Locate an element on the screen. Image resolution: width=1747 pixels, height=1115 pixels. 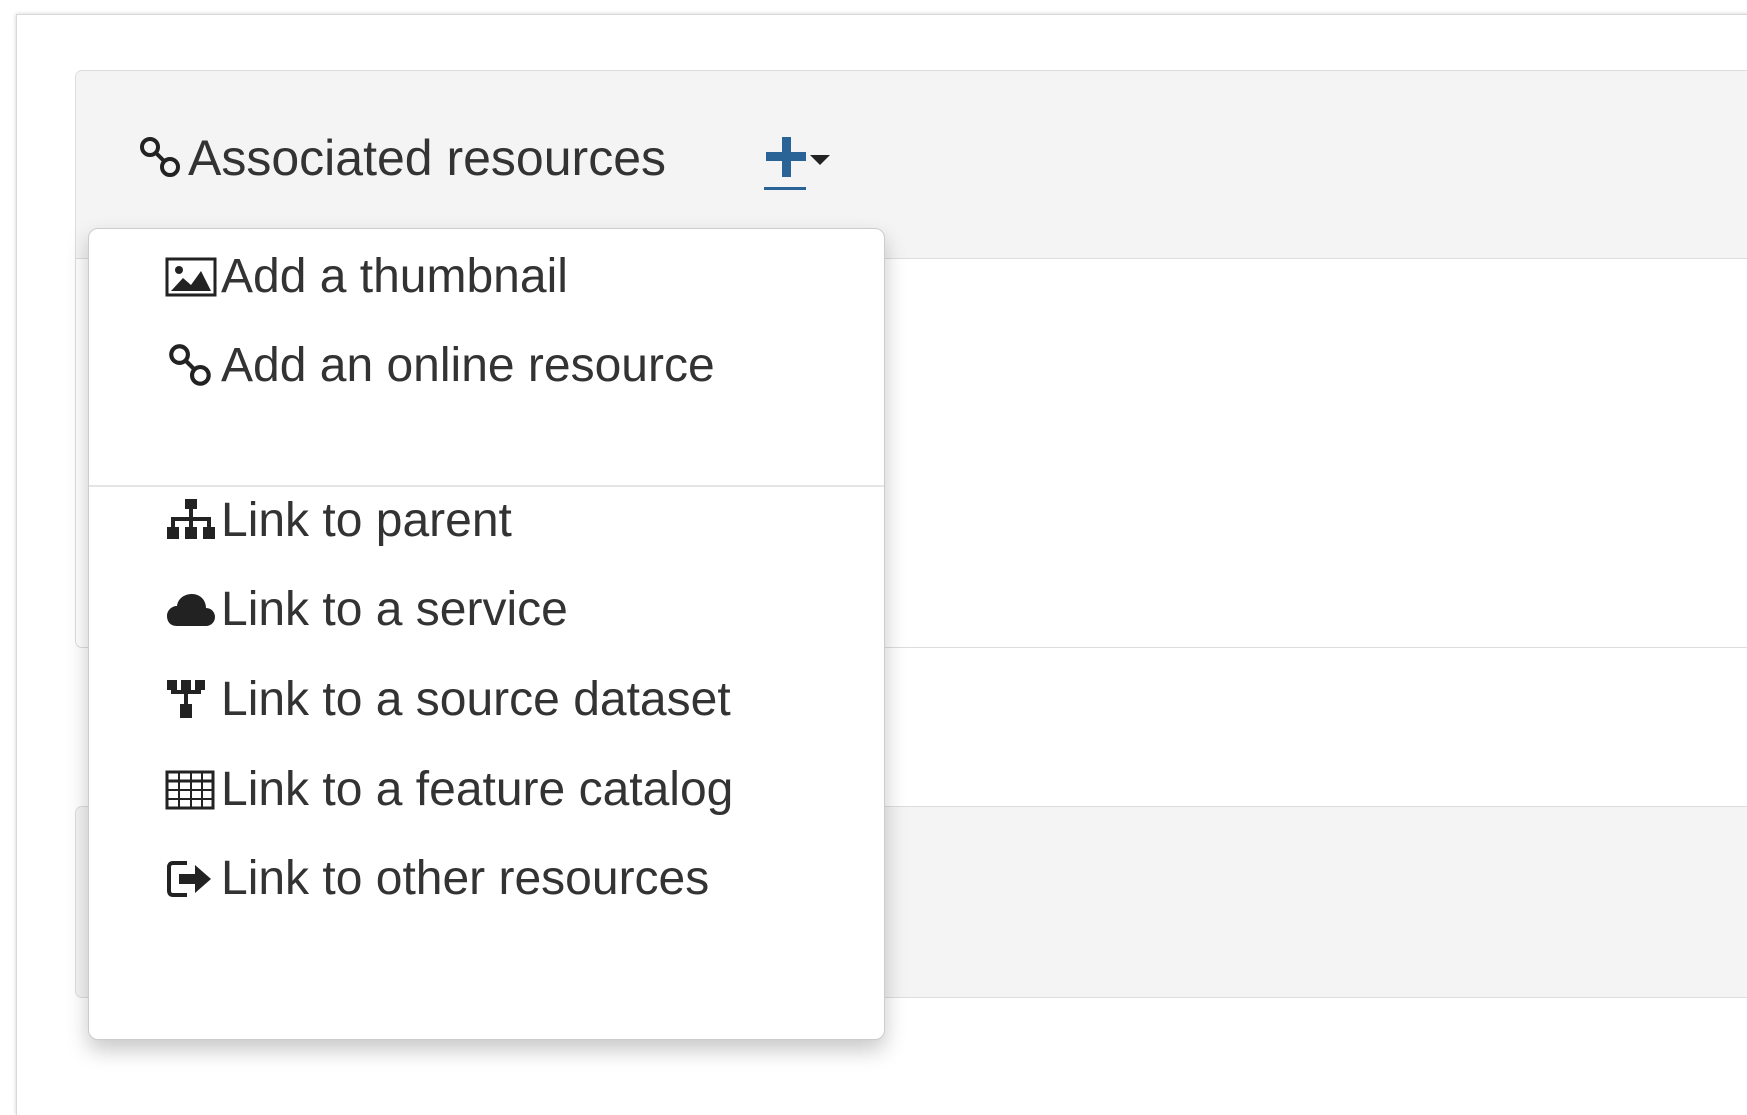
menu-item-add-thumbnail: Add a thumbnail is located at coordinates (366, 277).